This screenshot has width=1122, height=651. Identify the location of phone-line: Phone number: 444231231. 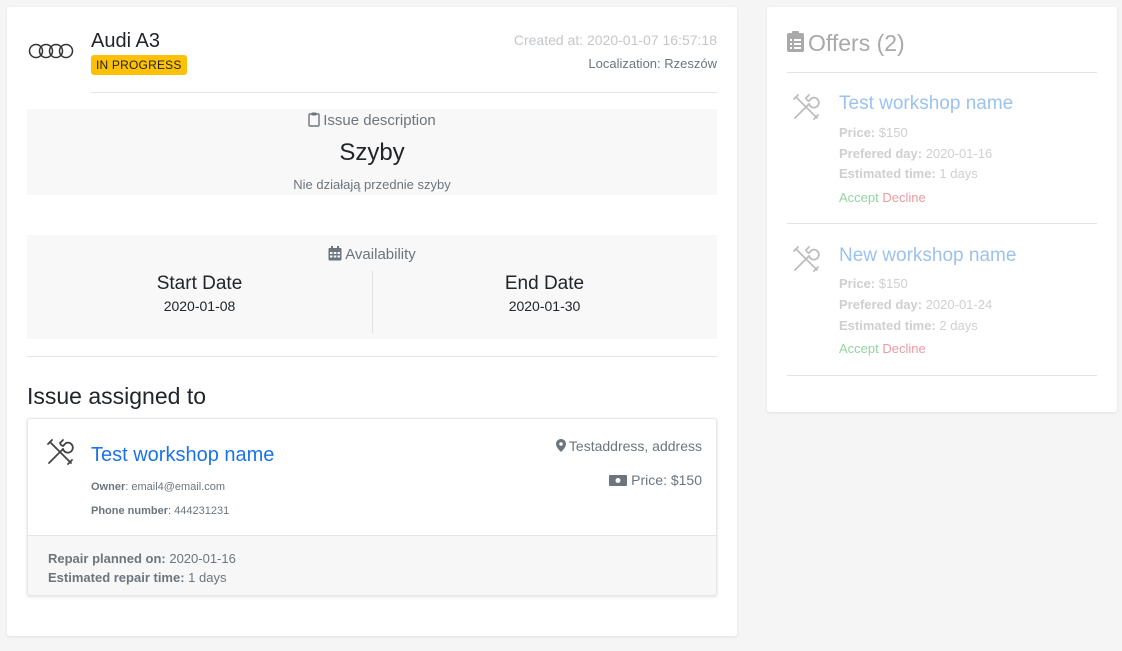
(160, 511).